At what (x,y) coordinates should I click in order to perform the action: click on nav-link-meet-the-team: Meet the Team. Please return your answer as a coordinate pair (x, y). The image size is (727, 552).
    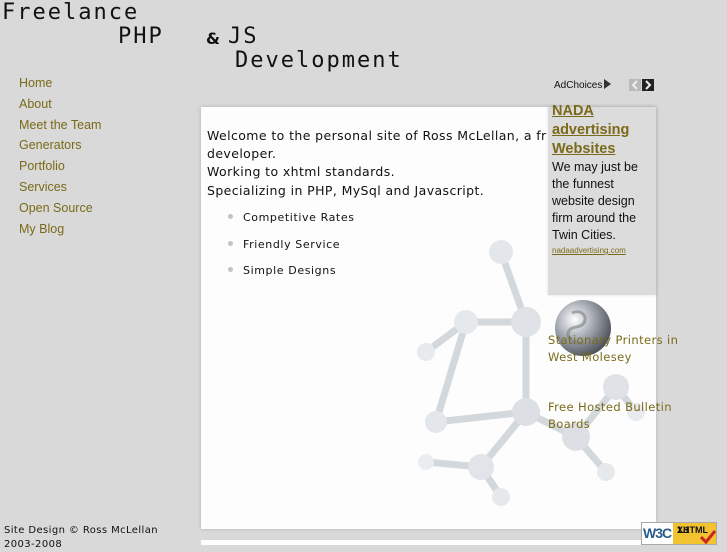
    Looking at the image, I should click on (60, 125).